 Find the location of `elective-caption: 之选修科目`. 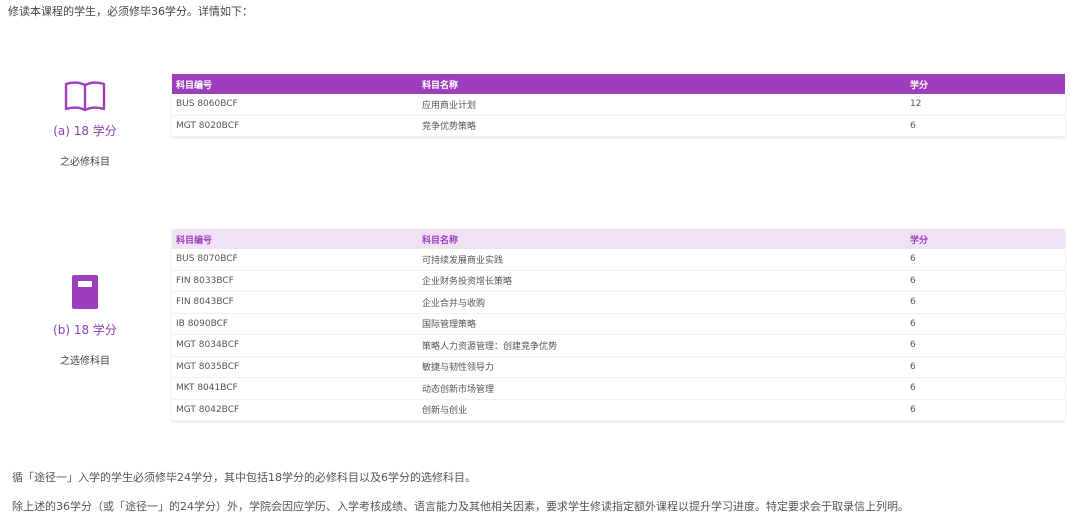

elective-caption: 之选修科目 is located at coordinates (85, 361).